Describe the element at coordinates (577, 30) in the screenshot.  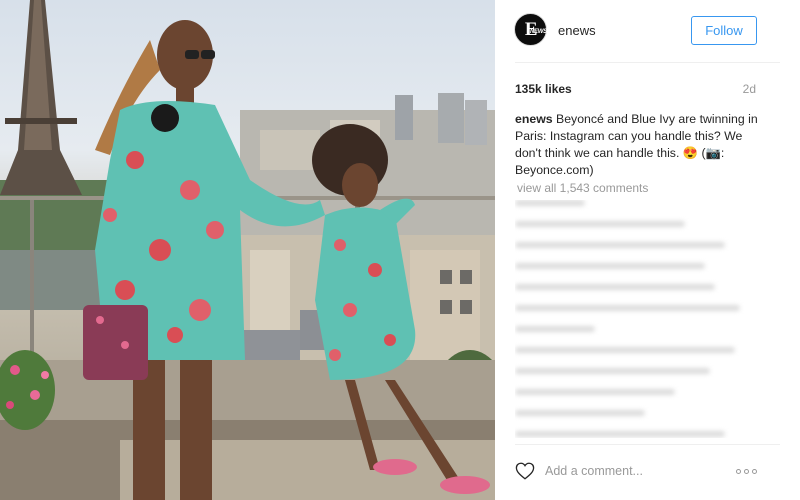
I see `account-username: enews` at that location.